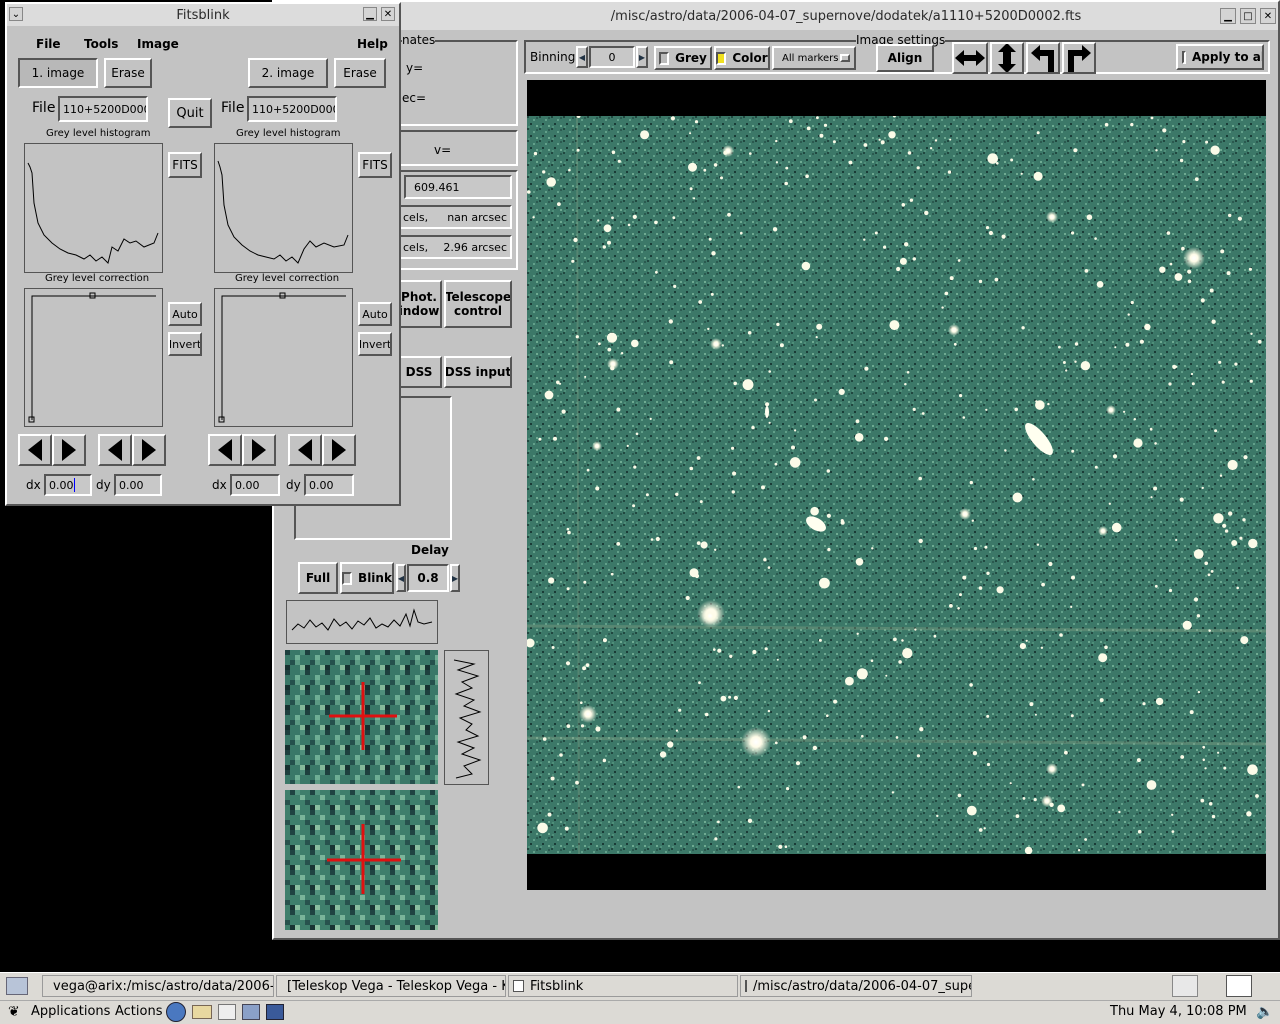  Describe the element at coordinates (388, 14) in the screenshot. I see `fitsblink-close-icon: ✕` at that location.